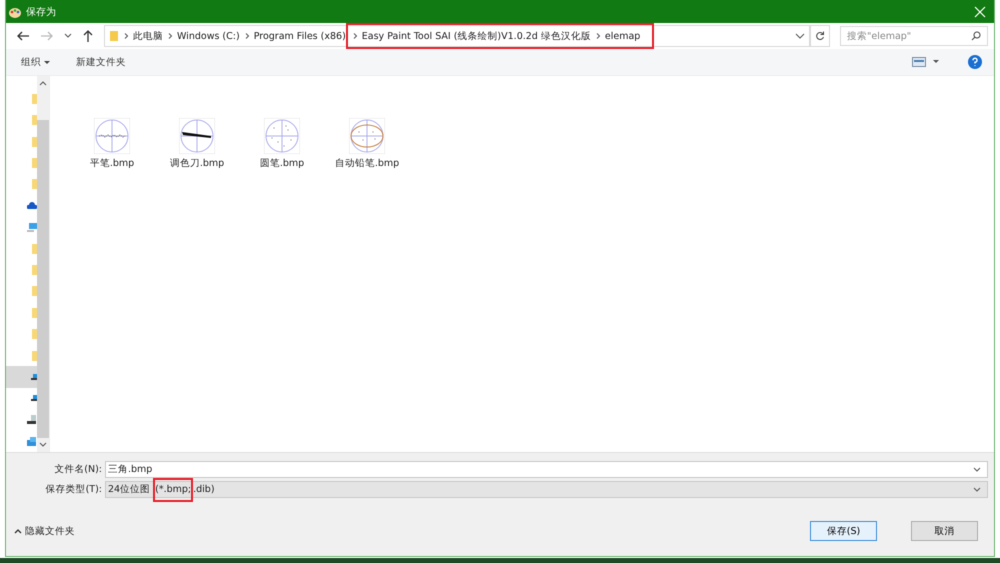 Image resolution: width=1000 pixels, height=563 pixels. I want to click on view-icon, so click(919, 62).